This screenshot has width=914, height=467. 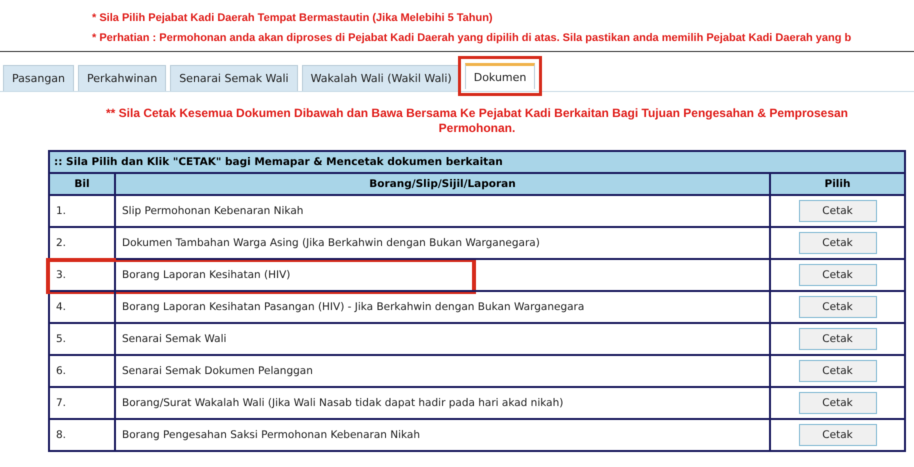 What do you see at coordinates (83, 434) in the screenshot?
I see `table-cell: 8.` at bounding box center [83, 434].